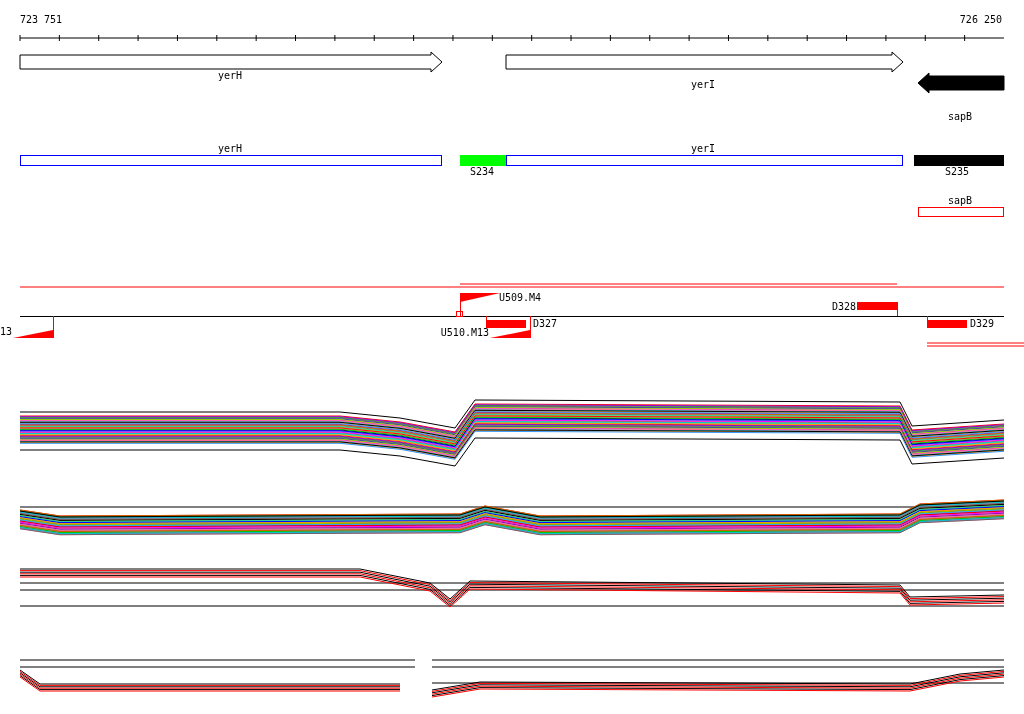 The image size is (1024, 714). What do you see at coordinates (520, 297) in the screenshot?
I see `probe-label: U509.M4` at bounding box center [520, 297].